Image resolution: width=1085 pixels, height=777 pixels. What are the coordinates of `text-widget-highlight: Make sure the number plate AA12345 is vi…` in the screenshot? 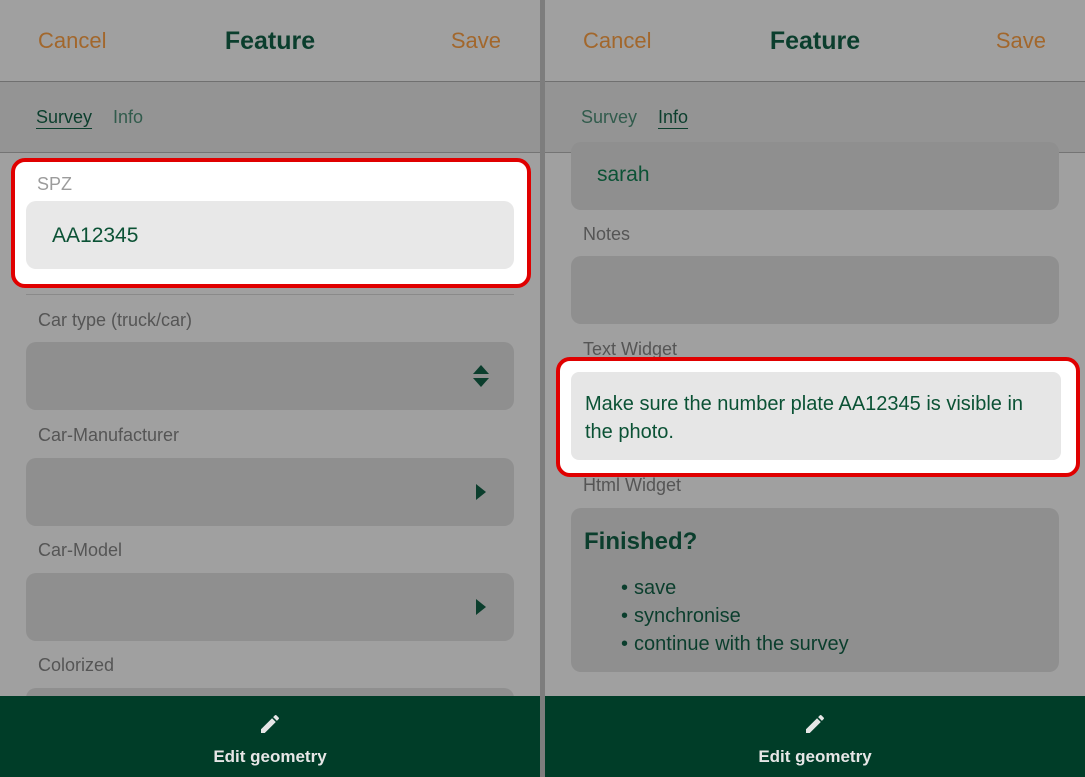 It's located at (818, 417).